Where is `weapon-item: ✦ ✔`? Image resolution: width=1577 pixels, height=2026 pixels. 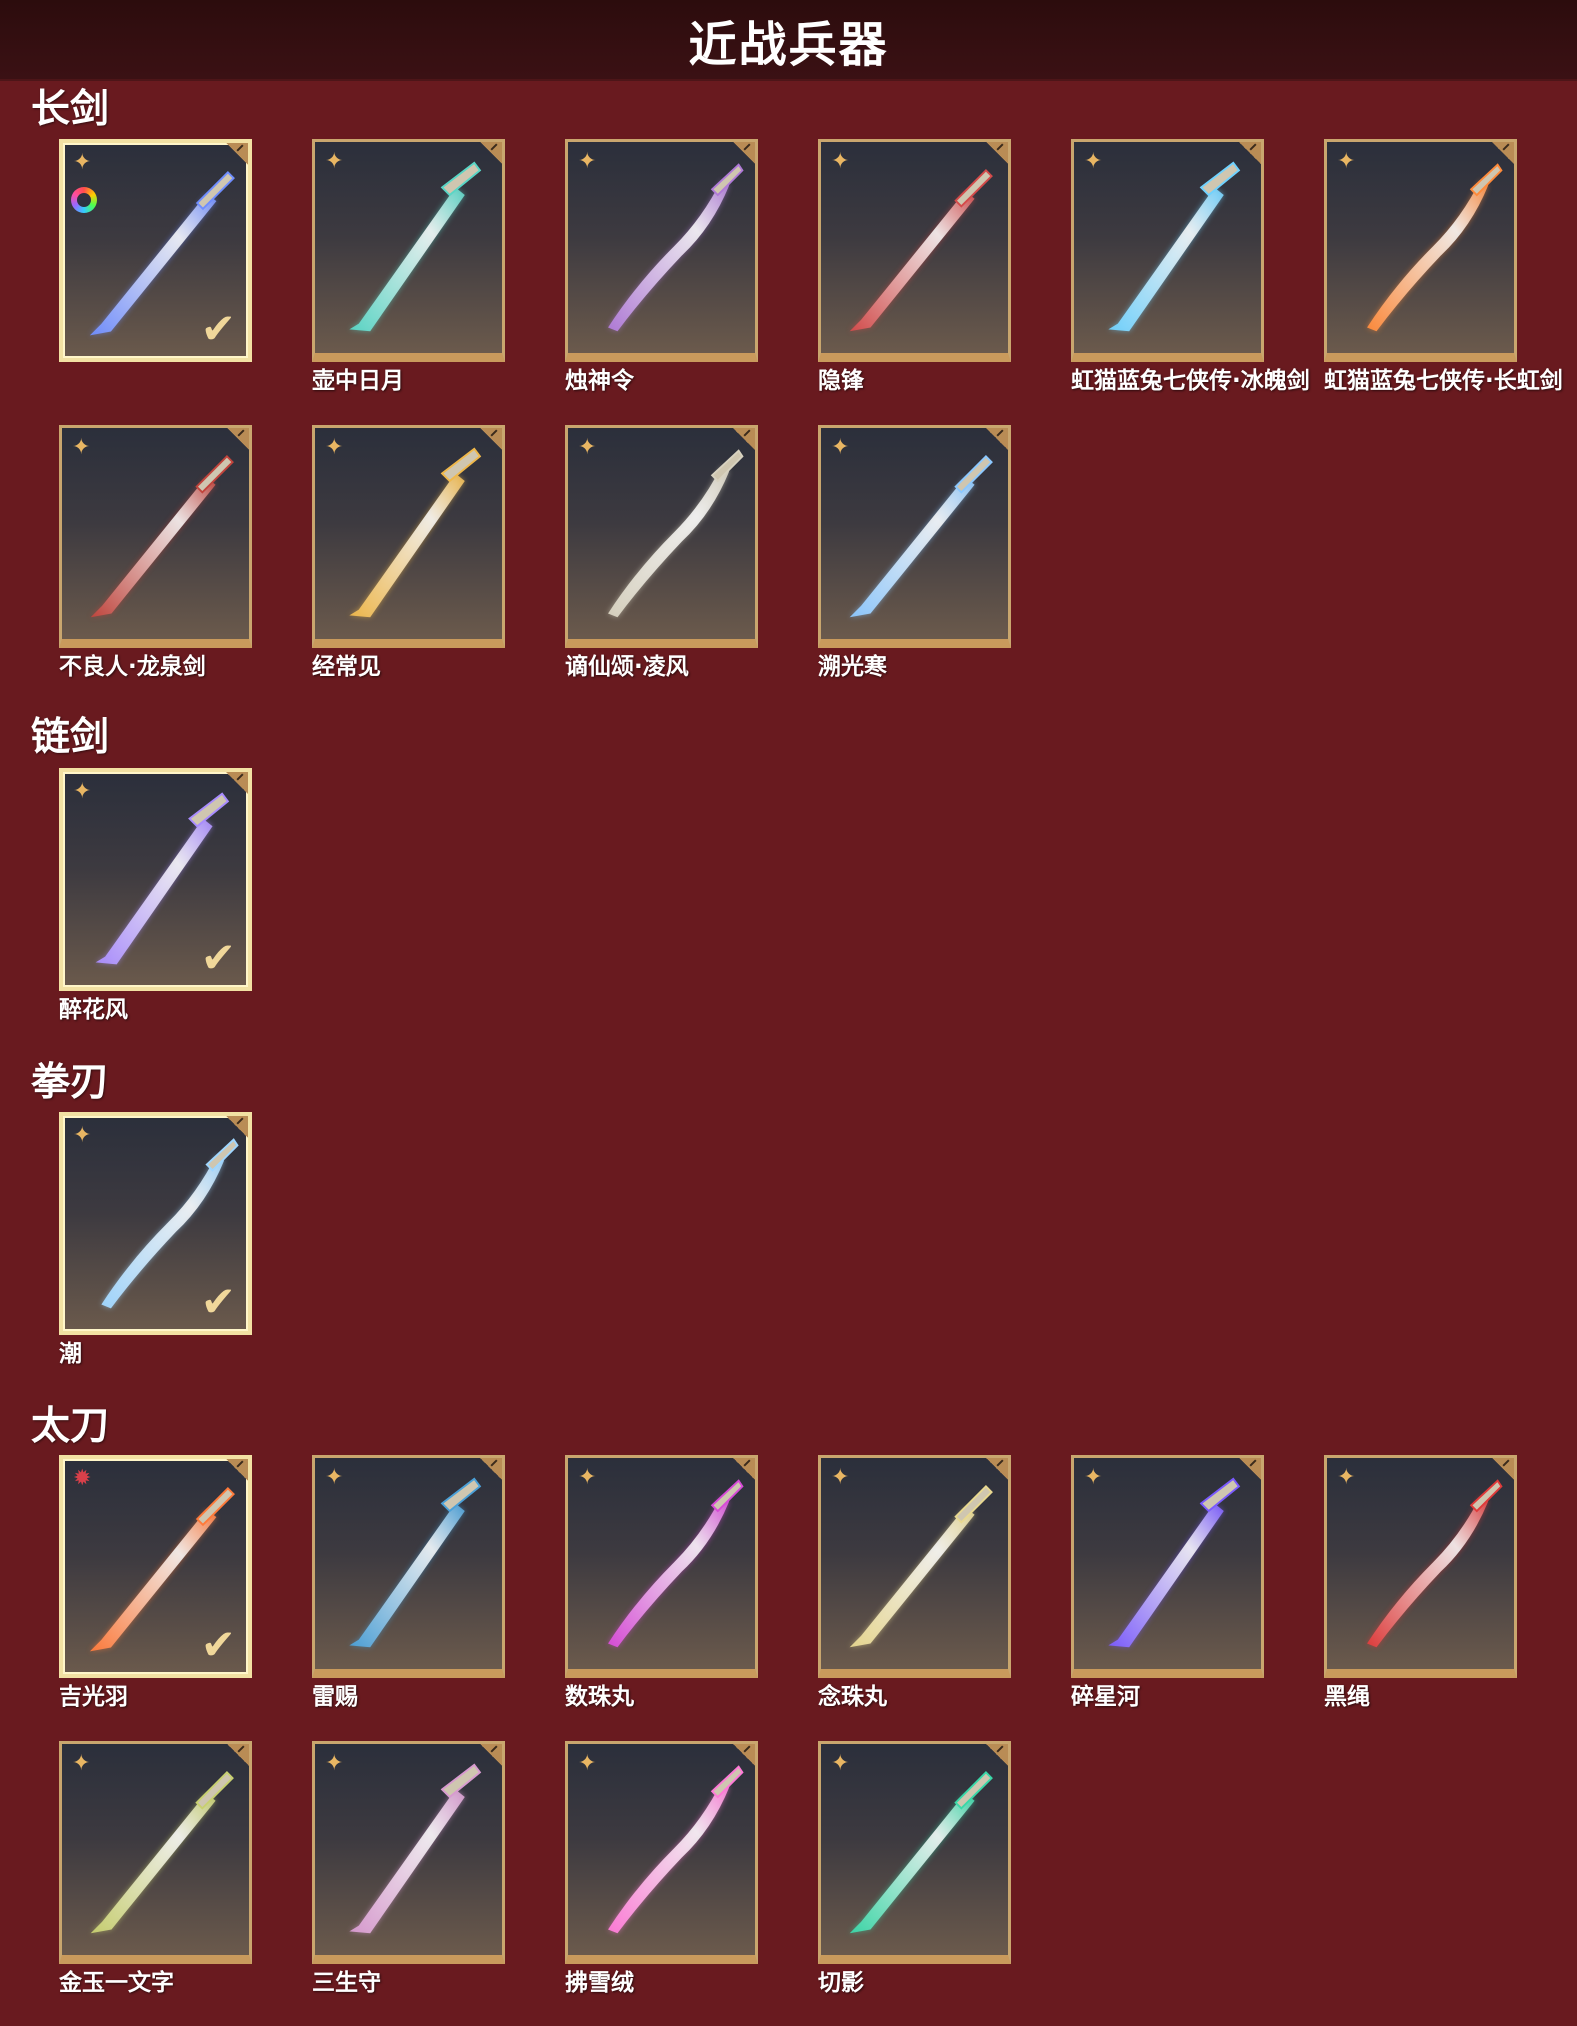
weapon-item: ✦ ✔ is located at coordinates (155, 253).